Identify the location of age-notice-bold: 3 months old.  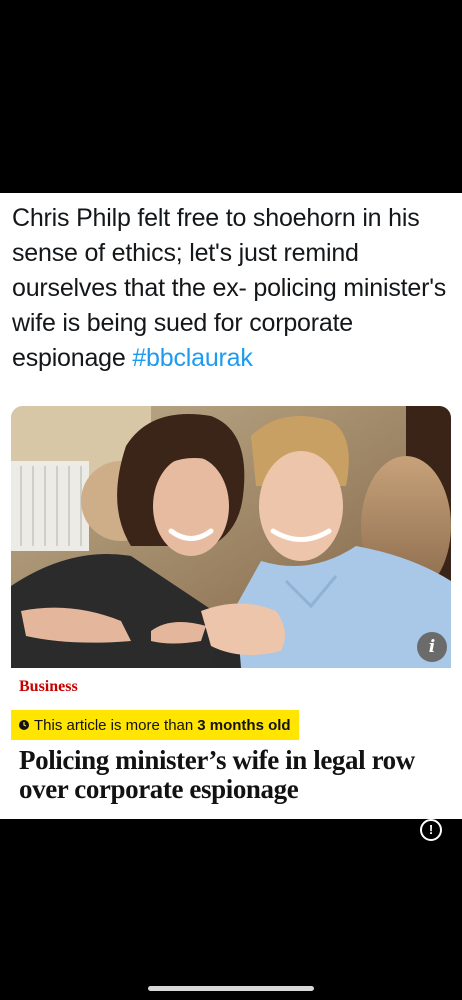
(244, 725).